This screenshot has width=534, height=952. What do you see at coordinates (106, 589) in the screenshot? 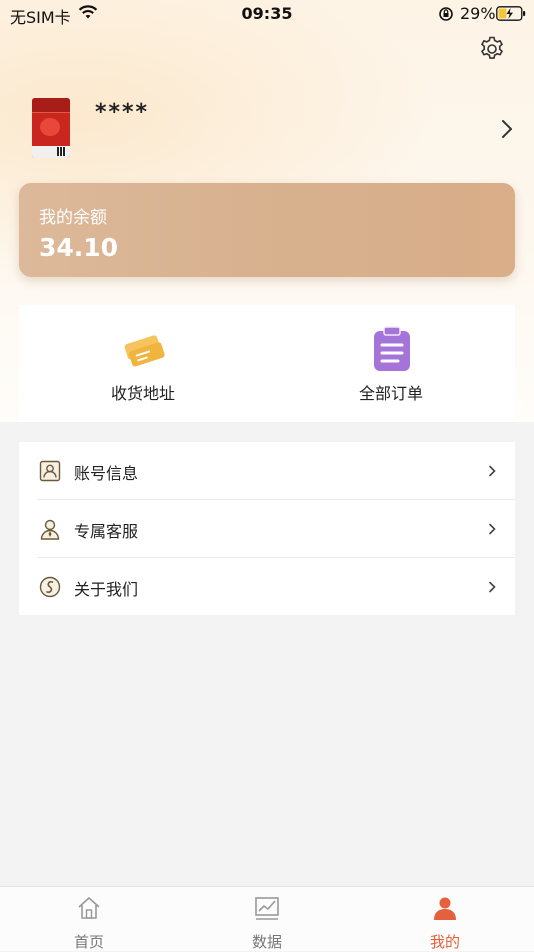
I see `about-us-label: 关于我们` at bounding box center [106, 589].